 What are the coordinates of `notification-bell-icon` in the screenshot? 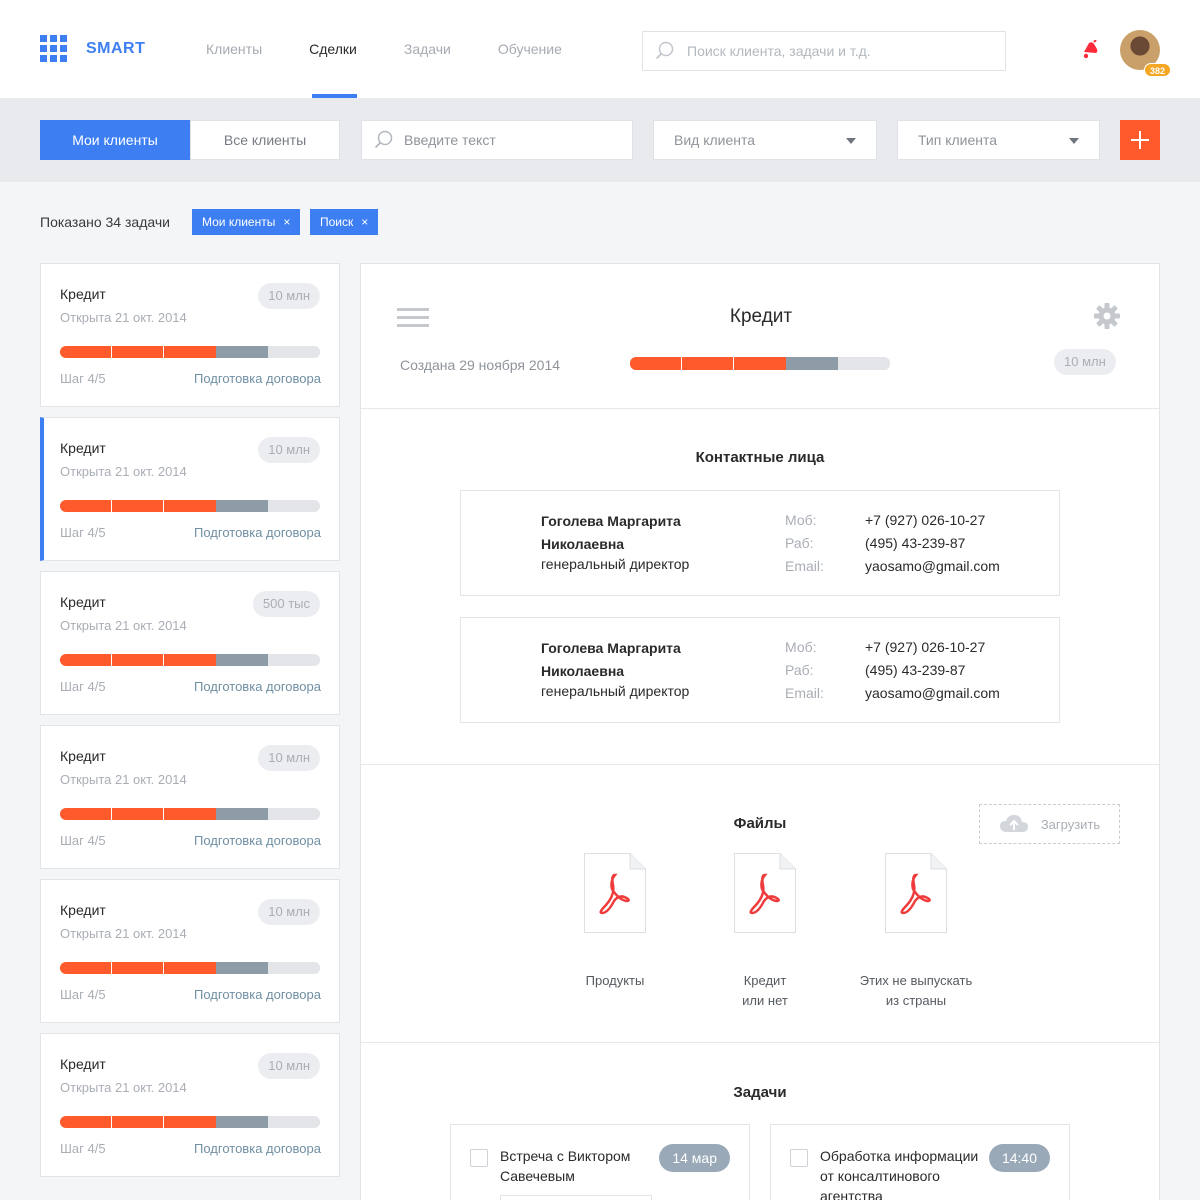 It's located at (1090, 50).